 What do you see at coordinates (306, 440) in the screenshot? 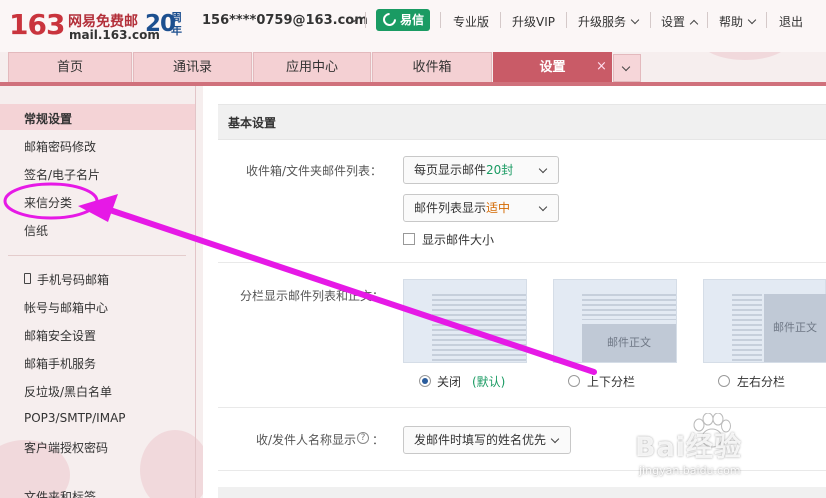
I see `sender-name-label: 收/发件人名称显示` at bounding box center [306, 440].